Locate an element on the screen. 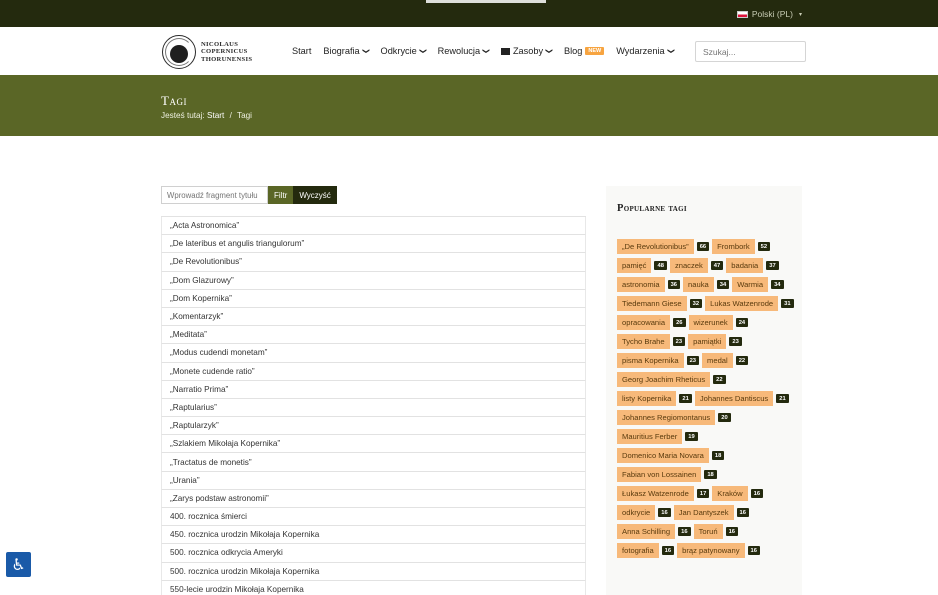  popular-tag: Lukas Watzenrode 31 is located at coordinates (749, 303).